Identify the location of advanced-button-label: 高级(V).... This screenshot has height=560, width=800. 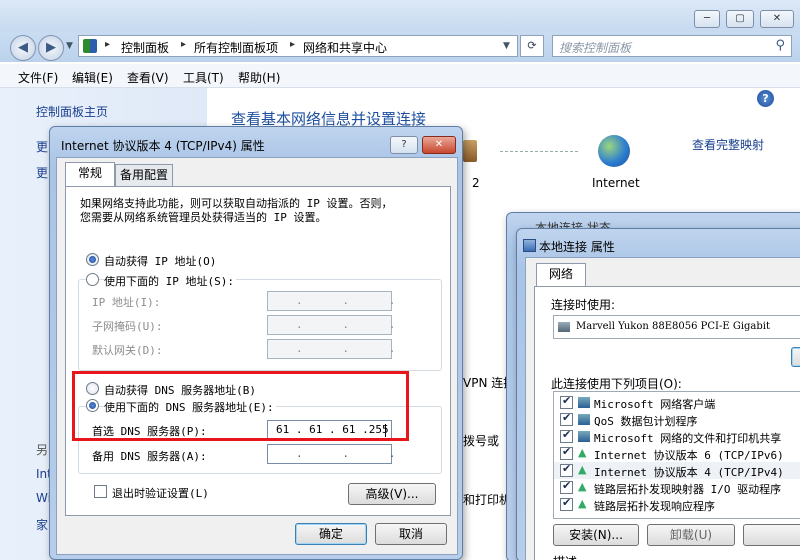
(392, 494).